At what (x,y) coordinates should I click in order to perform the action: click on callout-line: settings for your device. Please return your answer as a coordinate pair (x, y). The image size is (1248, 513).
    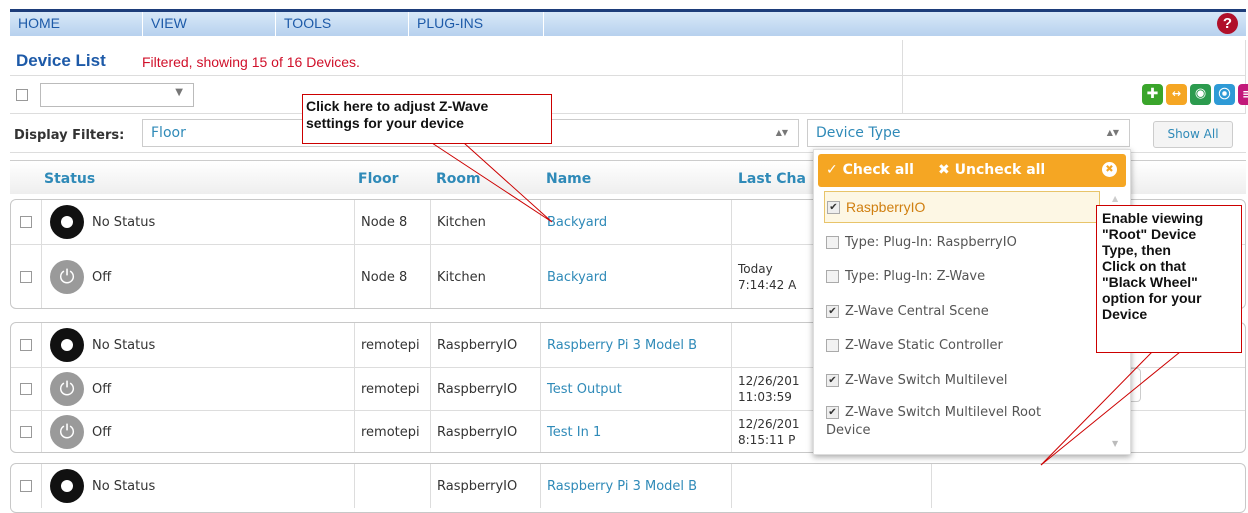
    Looking at the image, I should click on (385, 123).